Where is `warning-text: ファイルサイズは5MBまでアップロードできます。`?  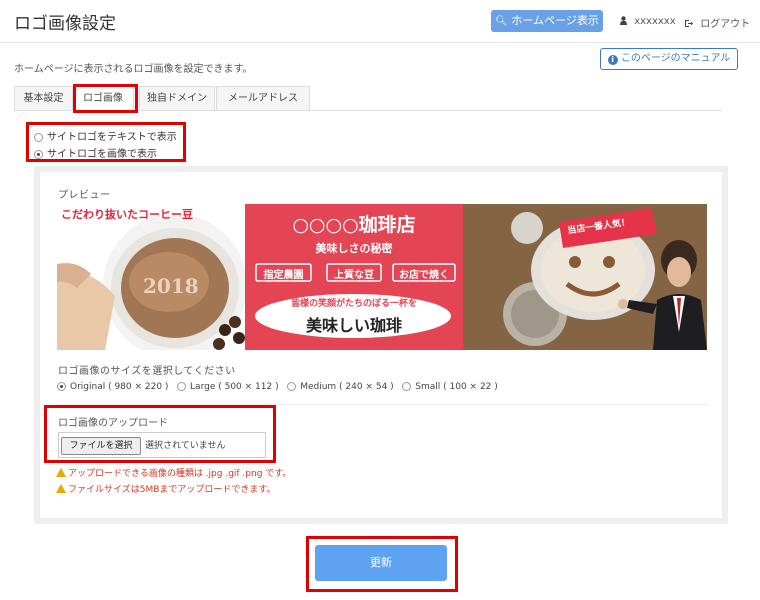 warning-text: ファイルサイズは5MBまでアップロードできます。 is located at coordinates (172, 490).